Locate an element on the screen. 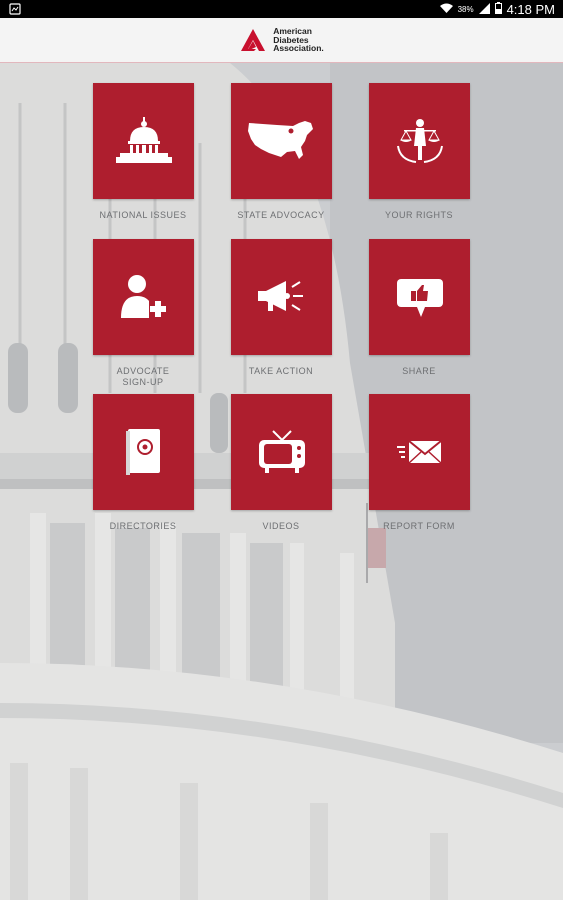 Image resolution: width=563 pixels, height=900 pixels. videos-button is located at coordinates (281, 452).